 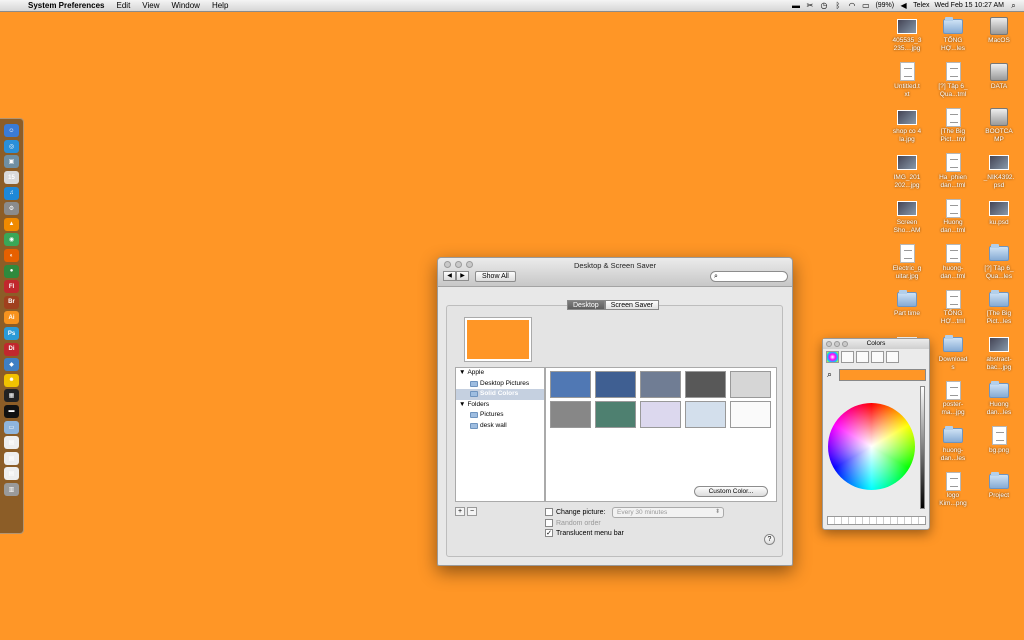 What do you see at coordinates (847, 357) in the screenshot?
I see `color-sliders-tab-icon` at bounding box center [847, 357].